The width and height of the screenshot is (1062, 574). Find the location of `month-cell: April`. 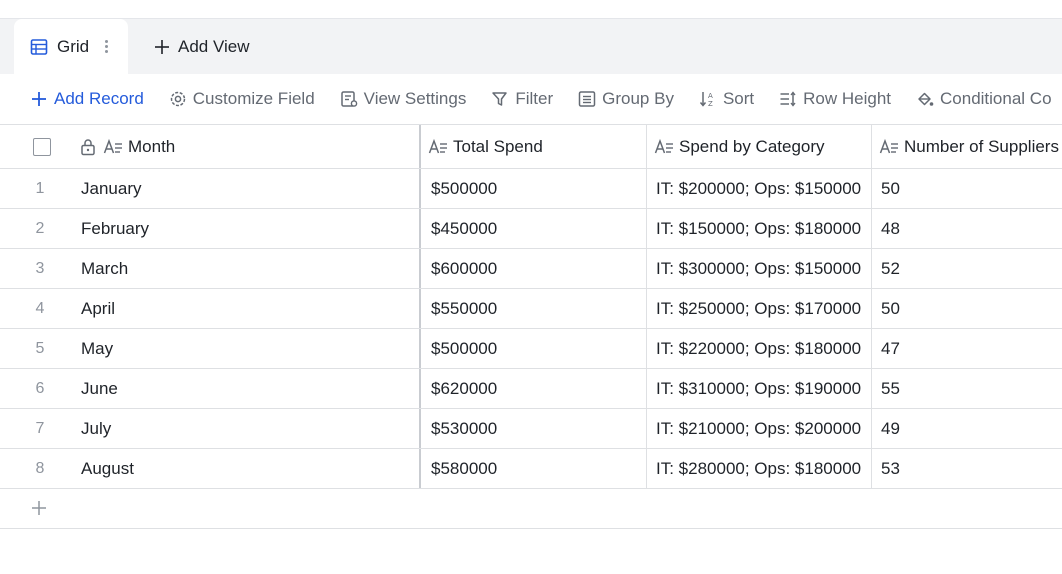

month-cell: April is located at coordinates (250, 308).